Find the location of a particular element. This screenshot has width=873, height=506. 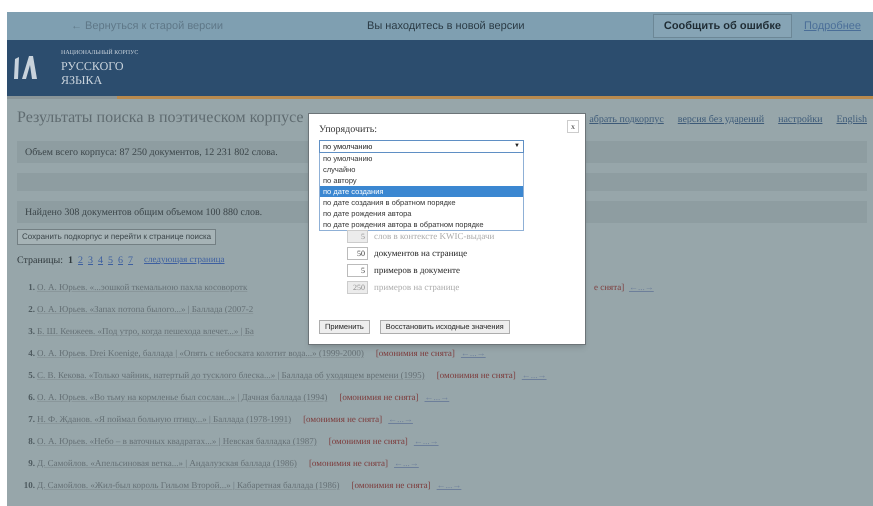

header-link: настройки is located at coordinates (800, 119).